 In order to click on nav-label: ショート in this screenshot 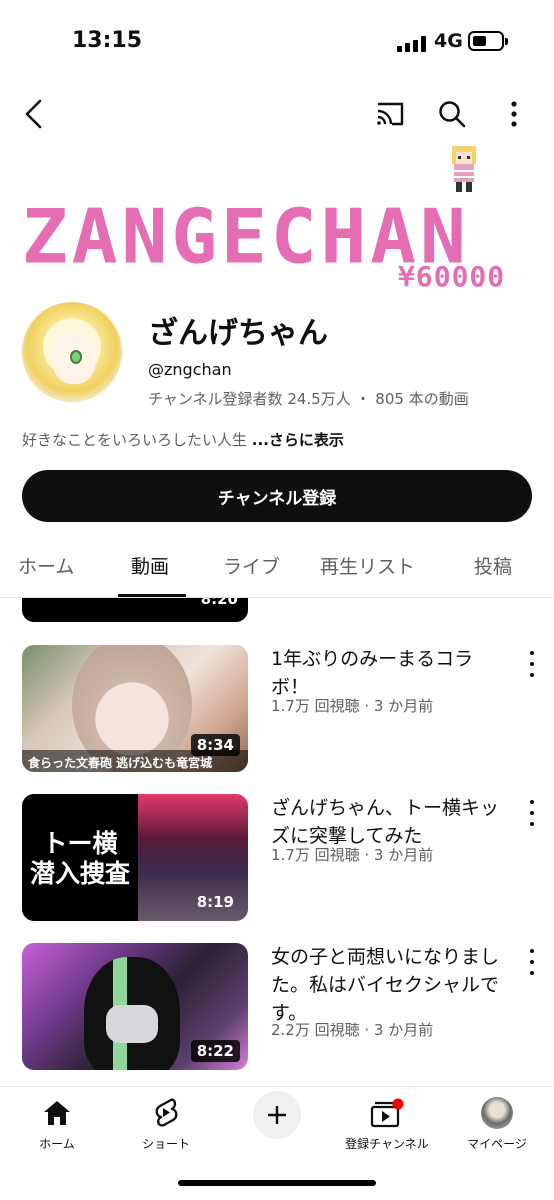, I will do `click(165, 1144)`.